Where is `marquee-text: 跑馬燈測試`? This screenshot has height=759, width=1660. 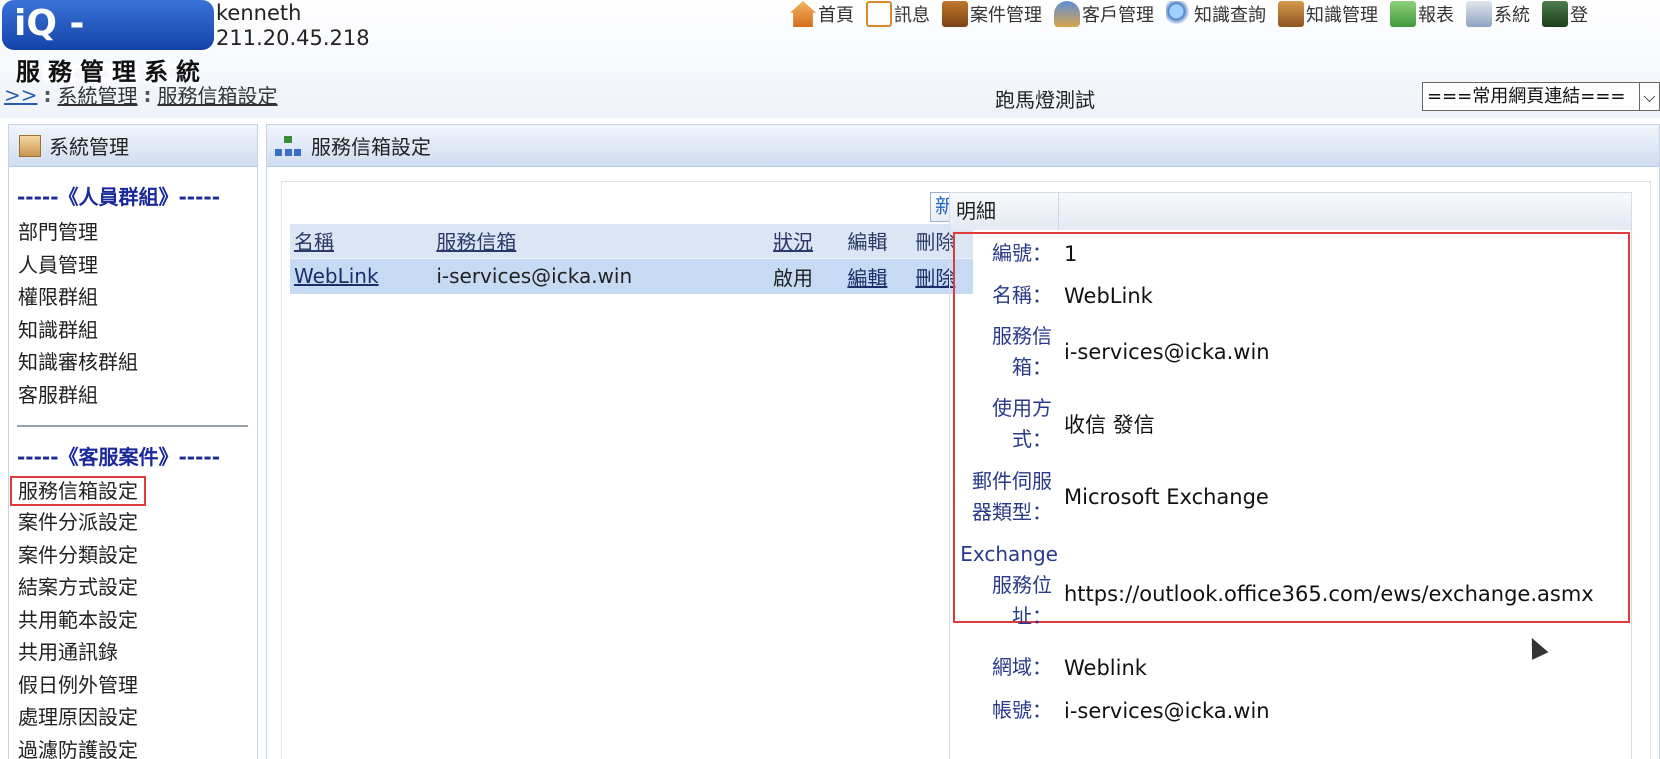
marquee-text: 跑馬燈測試 is located at coordinates (1045, 100).